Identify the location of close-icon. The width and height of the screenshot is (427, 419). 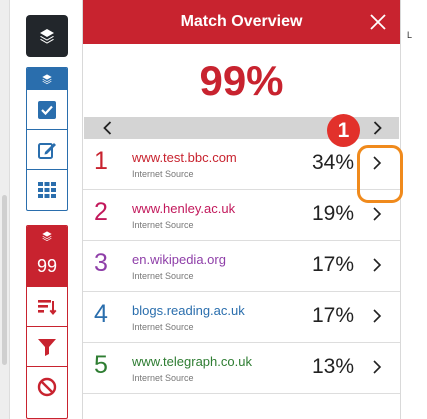
(378, 22).